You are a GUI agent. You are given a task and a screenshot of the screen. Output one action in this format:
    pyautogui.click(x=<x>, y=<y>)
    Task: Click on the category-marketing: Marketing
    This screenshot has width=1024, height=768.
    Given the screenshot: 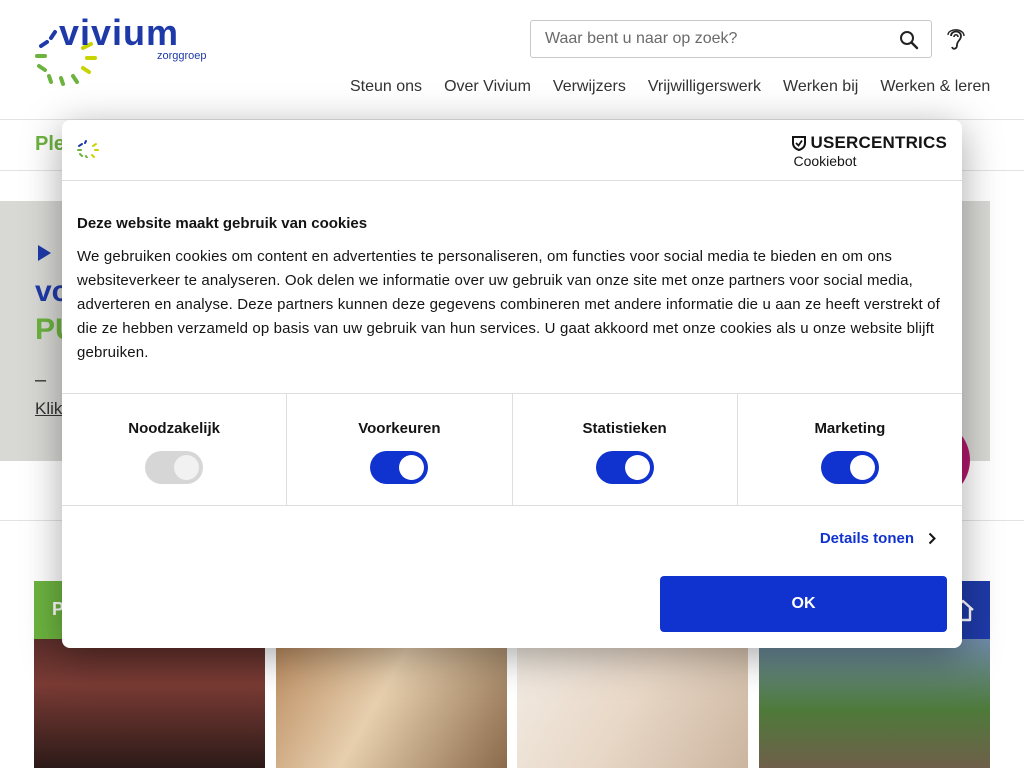 What is the action you would take?
    pyautogui.click(x=850, y=449)
    